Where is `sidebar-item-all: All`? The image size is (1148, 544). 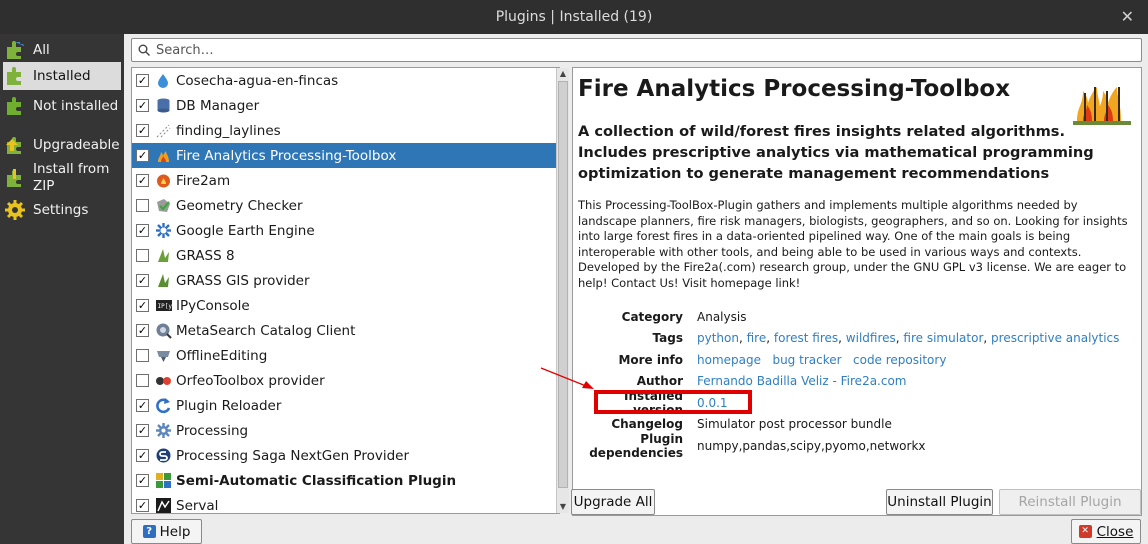
sidebar-item-all: All is located at coordinates (62, 50).